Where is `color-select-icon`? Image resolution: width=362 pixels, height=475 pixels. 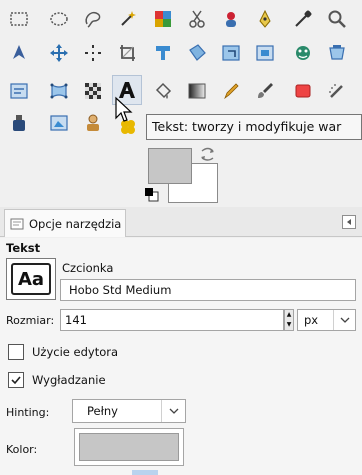 color-select-icon is located at coordinates (163, 19).